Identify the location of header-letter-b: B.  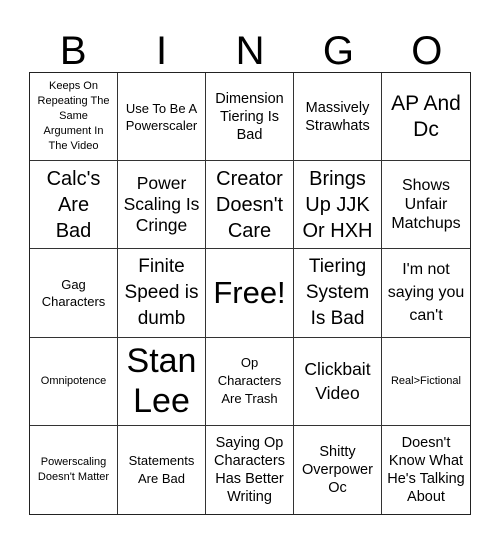
(73, 51).